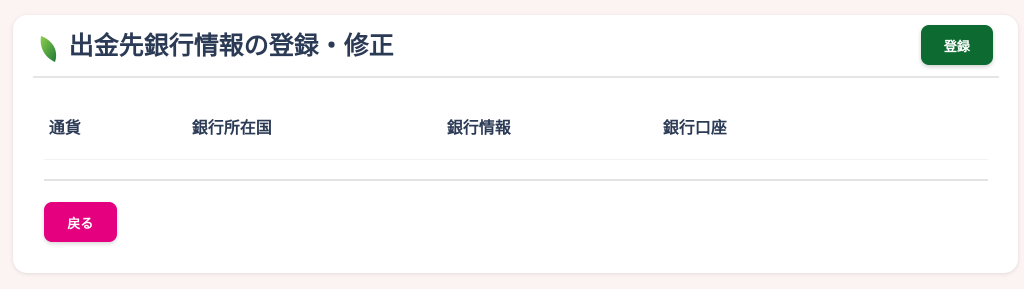 Image resolution: width=1024 pixels, height=289 pixels. I want to click on column-header-bank-country: 銀行所在国, so click(232, 127).